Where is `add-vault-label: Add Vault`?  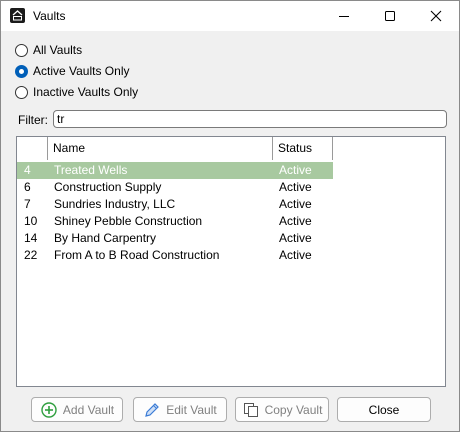
add-vault-label: Add Vault is located at coordinates (88, 409).